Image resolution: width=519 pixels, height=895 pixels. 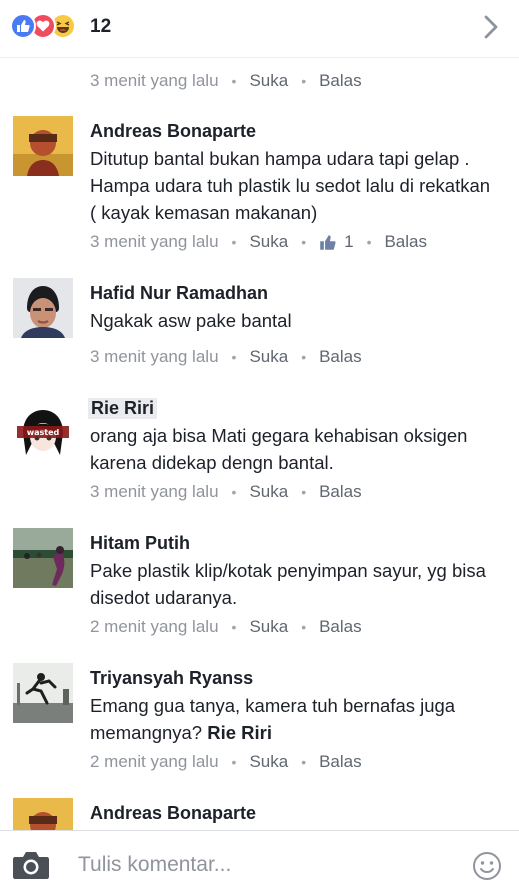 What do you see at coordinates (123, 408) in the screenshot?
I see `comment-author: Rie Riri` at bounding box center [123, 408].